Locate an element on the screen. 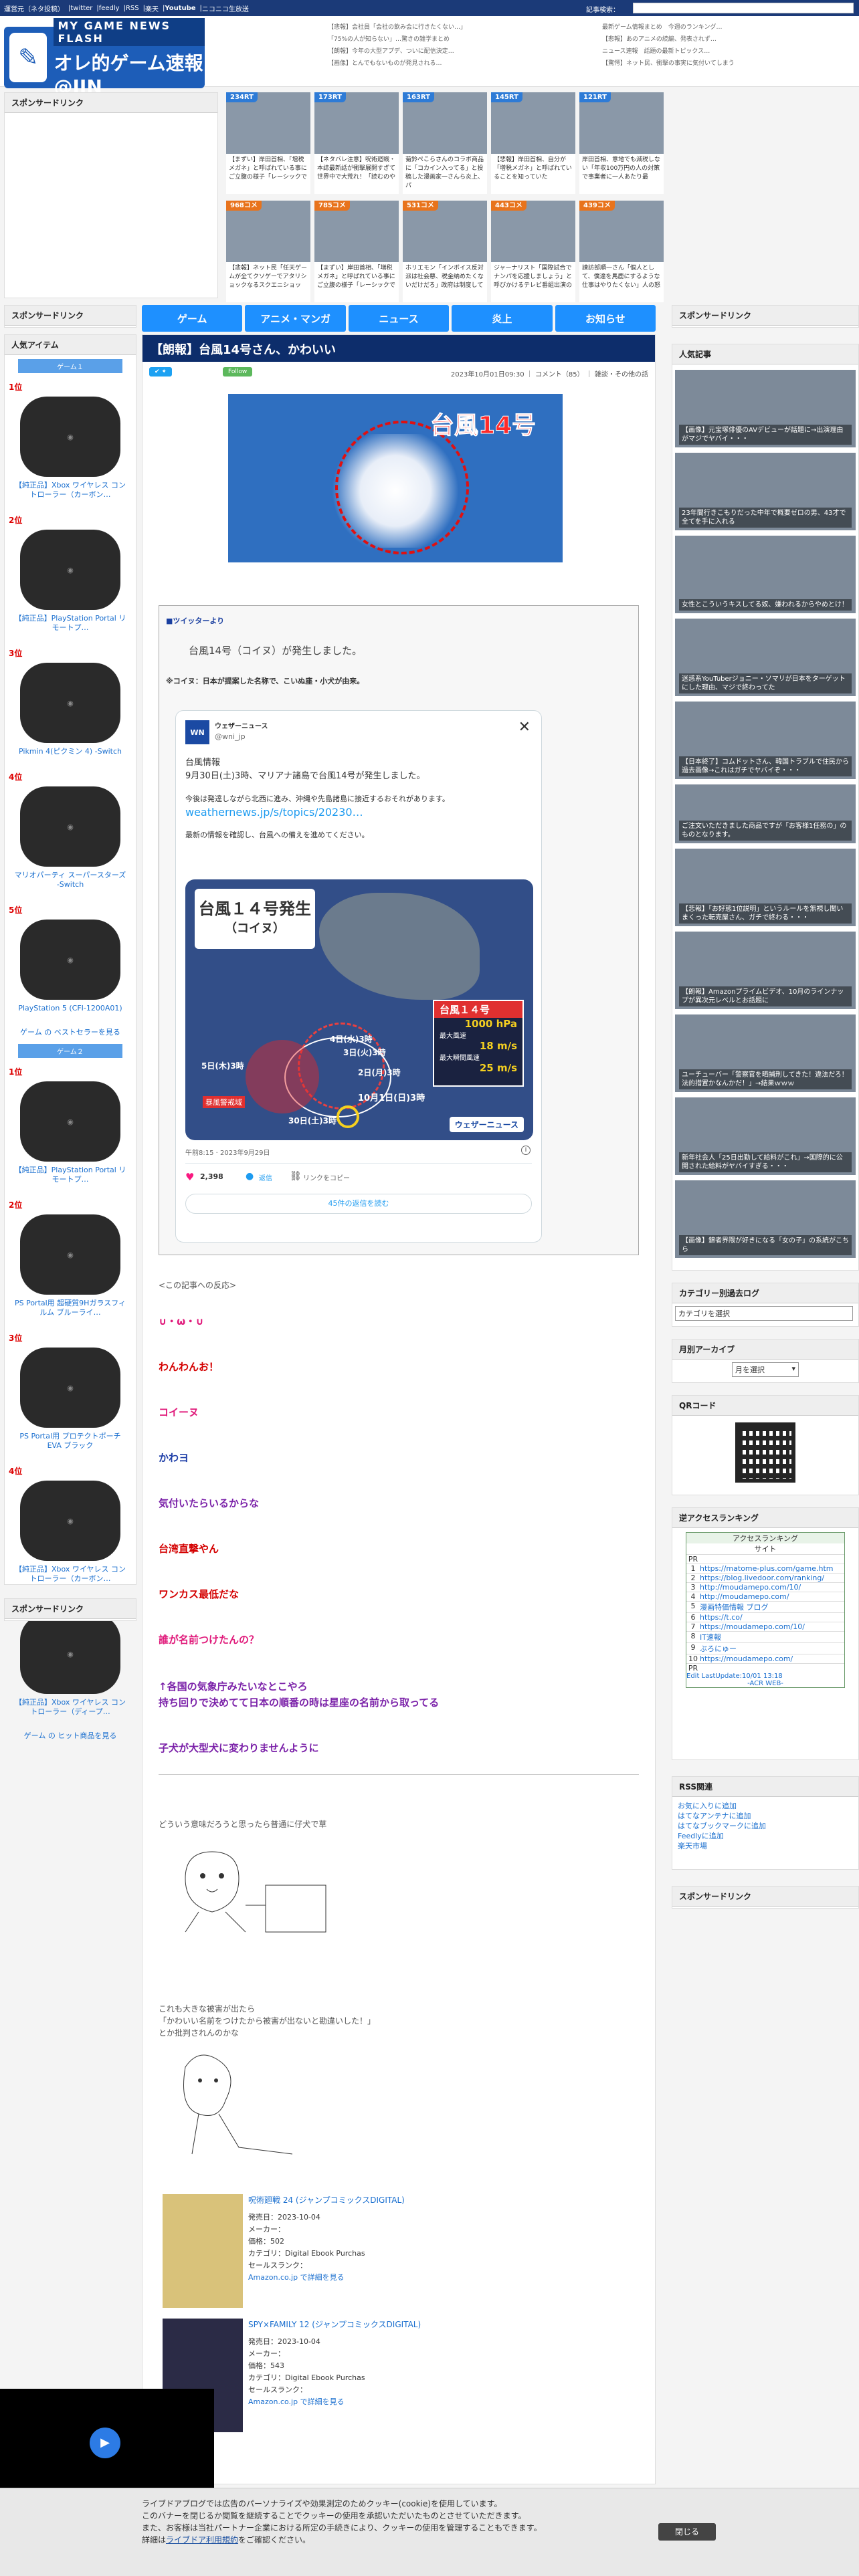 The height and width of the screenshot is (2576, 859). product-name: PS Portal用 プロテクトポーチEVA ブラック is located at coordinates (71, 1441).